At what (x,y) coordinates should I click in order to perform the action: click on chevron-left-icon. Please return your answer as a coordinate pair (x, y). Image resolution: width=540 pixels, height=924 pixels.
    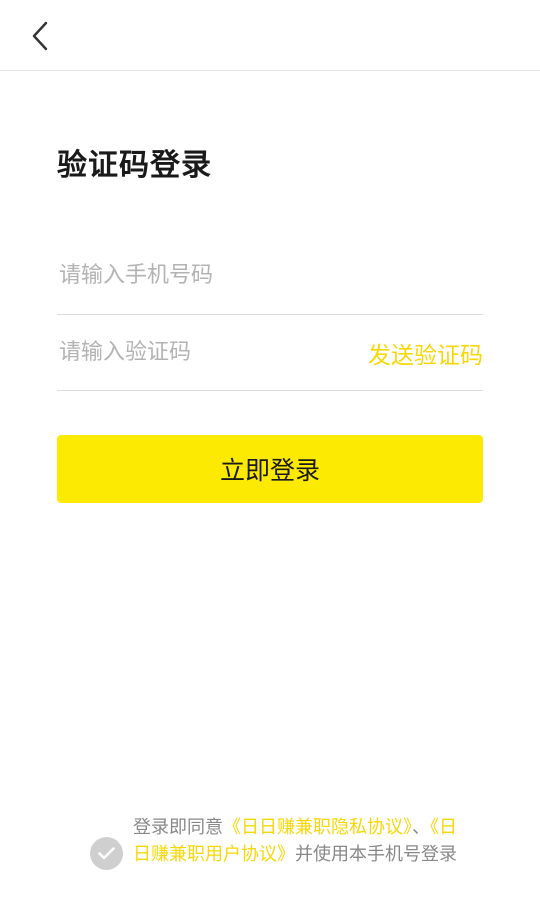
    Looking at the image, I should click on (40, 36).